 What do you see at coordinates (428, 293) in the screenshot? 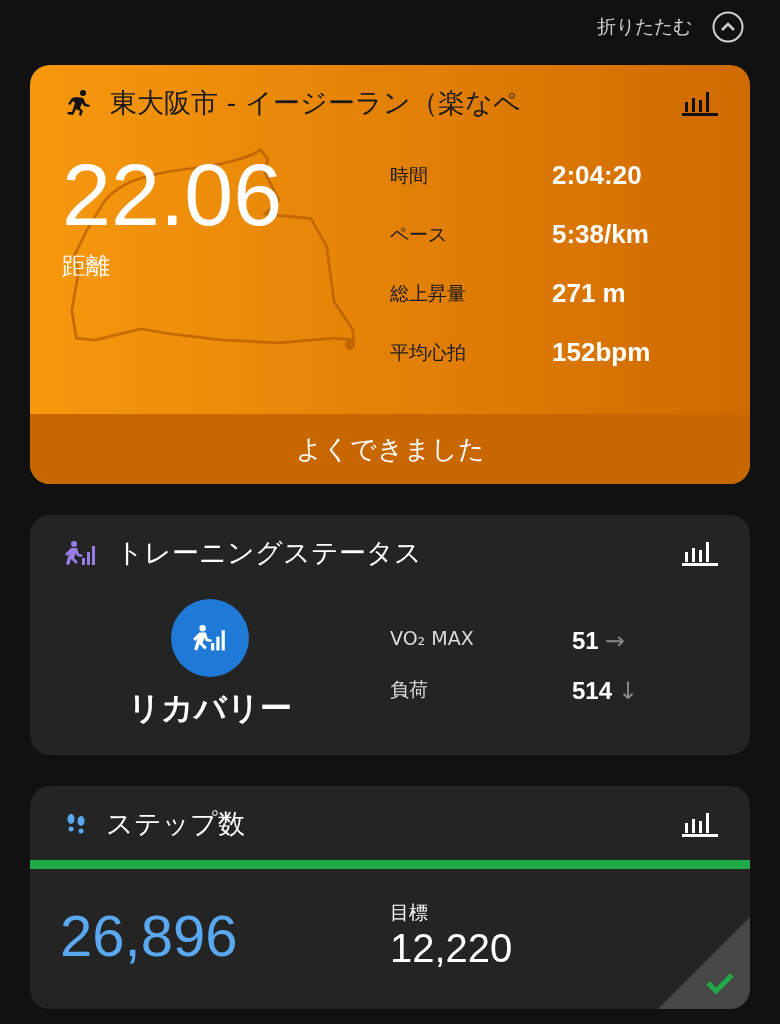
I see `stat-label: 総上昇量` at bounding box center [428, 293].